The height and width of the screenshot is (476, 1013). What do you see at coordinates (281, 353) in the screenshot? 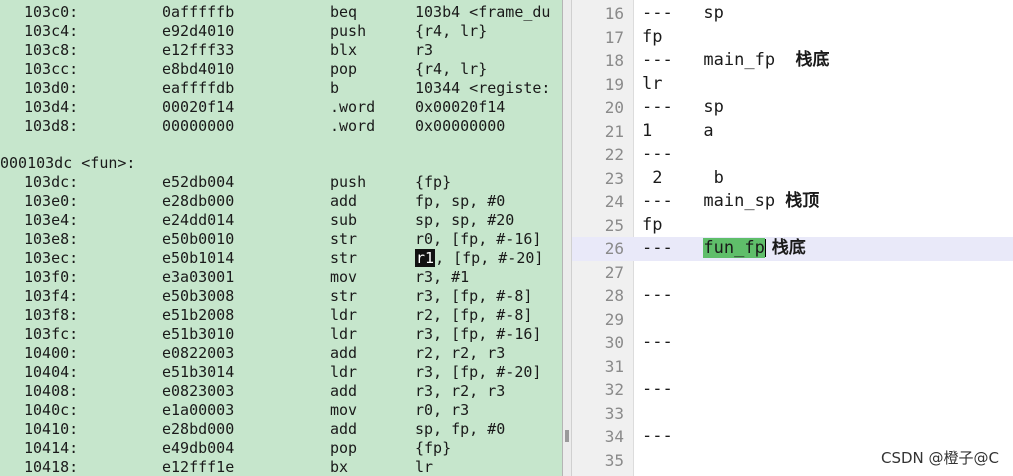
I see `asm-row: 10400: e0822003 add r2, r2, r3` at bounding box center [281, 353].